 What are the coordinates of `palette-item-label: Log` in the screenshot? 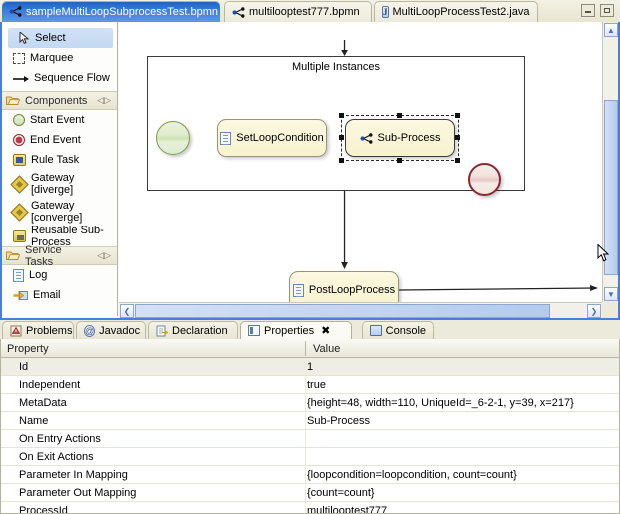 It's located at (38, 275).